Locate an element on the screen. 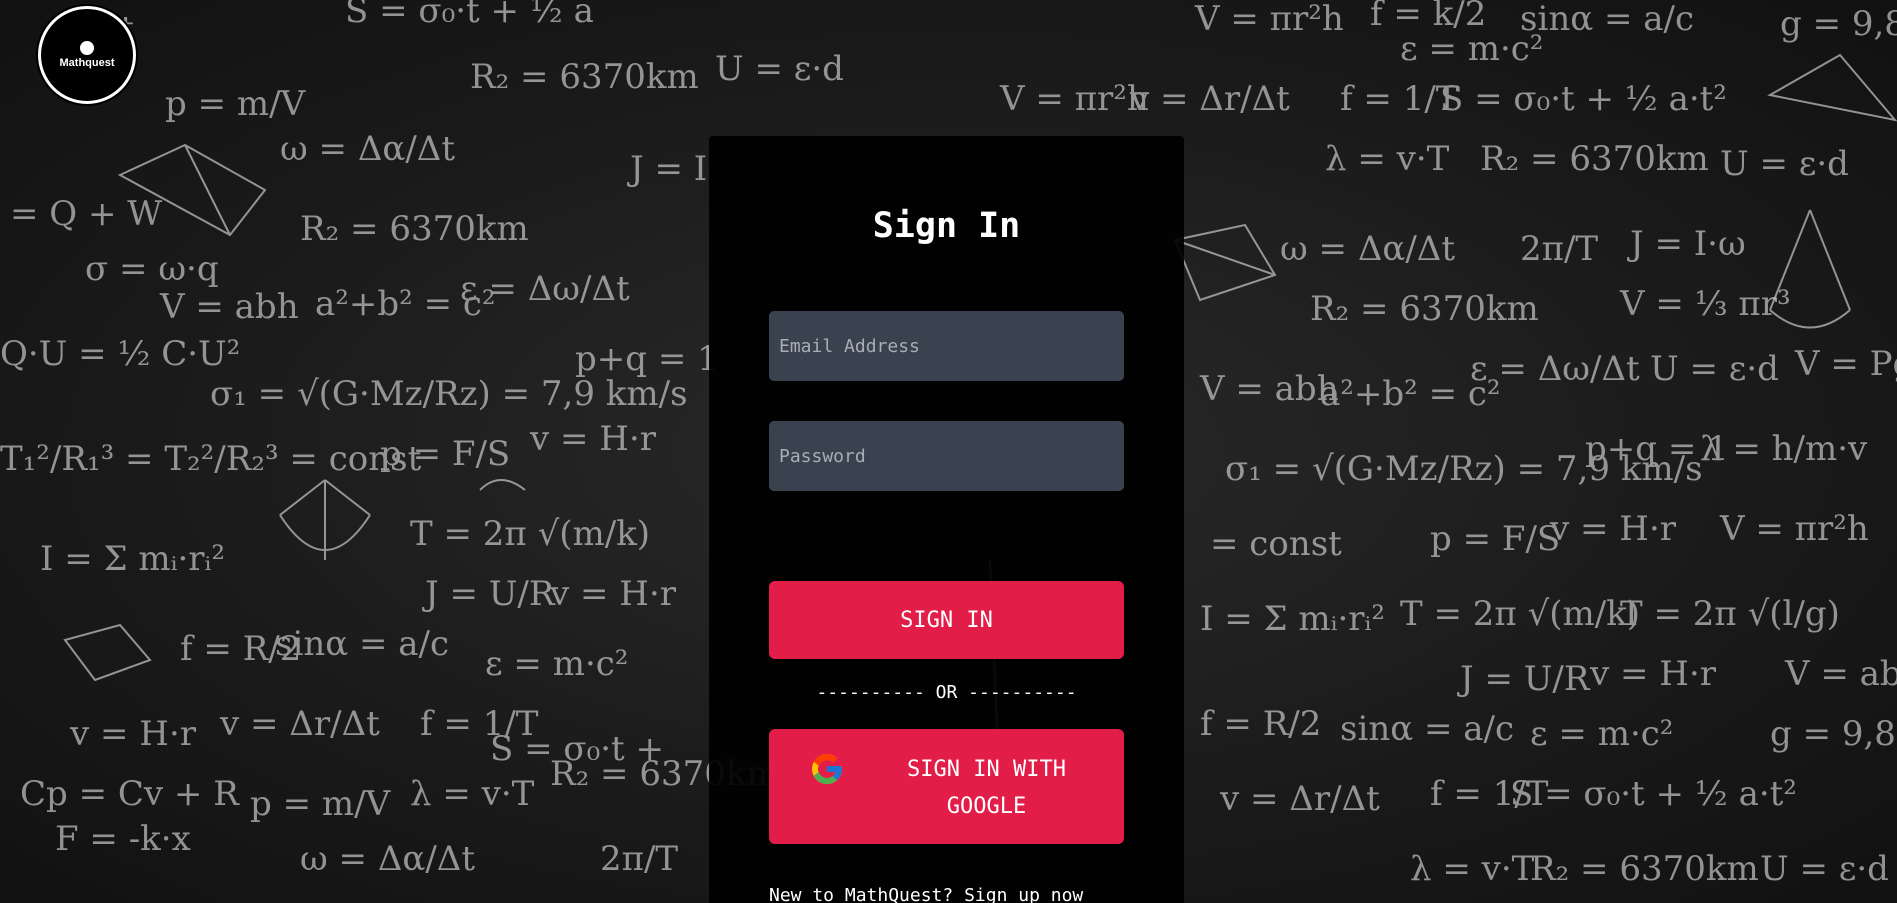 The height and width of the screenshot is (903, 1897). svg-text: = const is located at coordinates (1276, 544).